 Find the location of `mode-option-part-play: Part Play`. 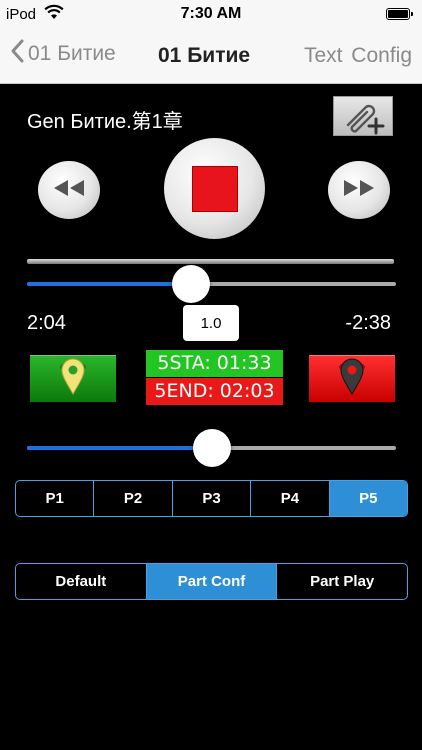

mode-option-part-play: Part Play is located at coordinates (341, 581).